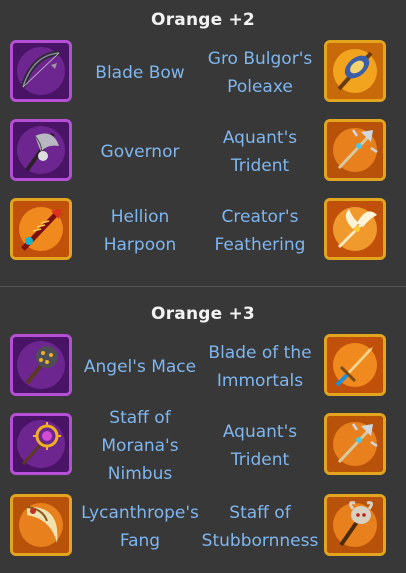  What do you see at coordinates (355, 71) in the screenshot?
I see `poleaxe-icon` at bounding box center [355, 71].